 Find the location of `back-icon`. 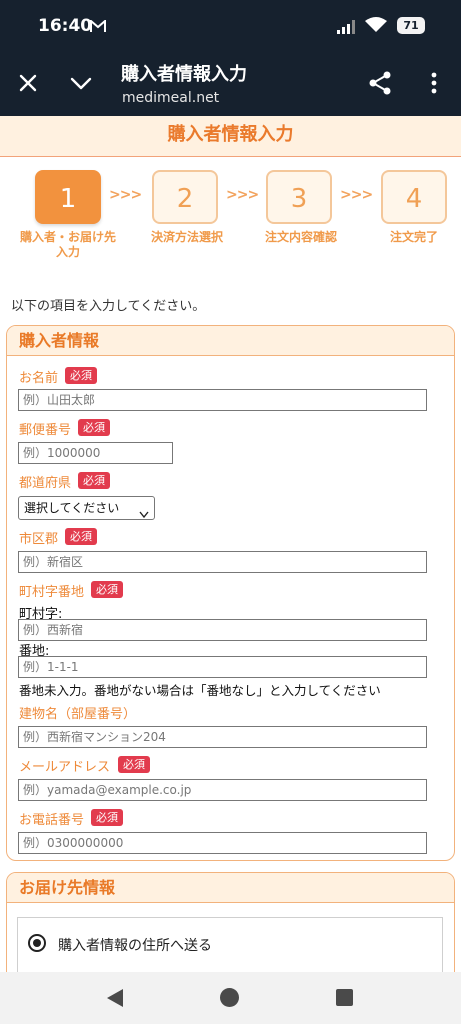

back-icon is located at coordinates (115, 1000).